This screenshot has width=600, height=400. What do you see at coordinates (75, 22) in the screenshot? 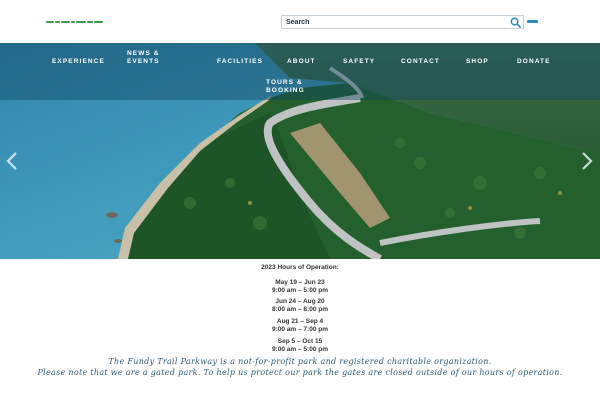
I see `site-logo` at bounding box center [75, 22].